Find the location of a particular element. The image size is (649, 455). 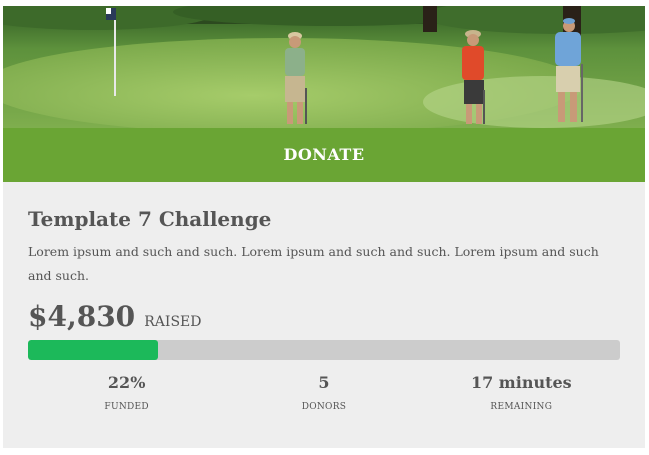

stat-donors: 5 DONORS is located at coordinates (323, 392).